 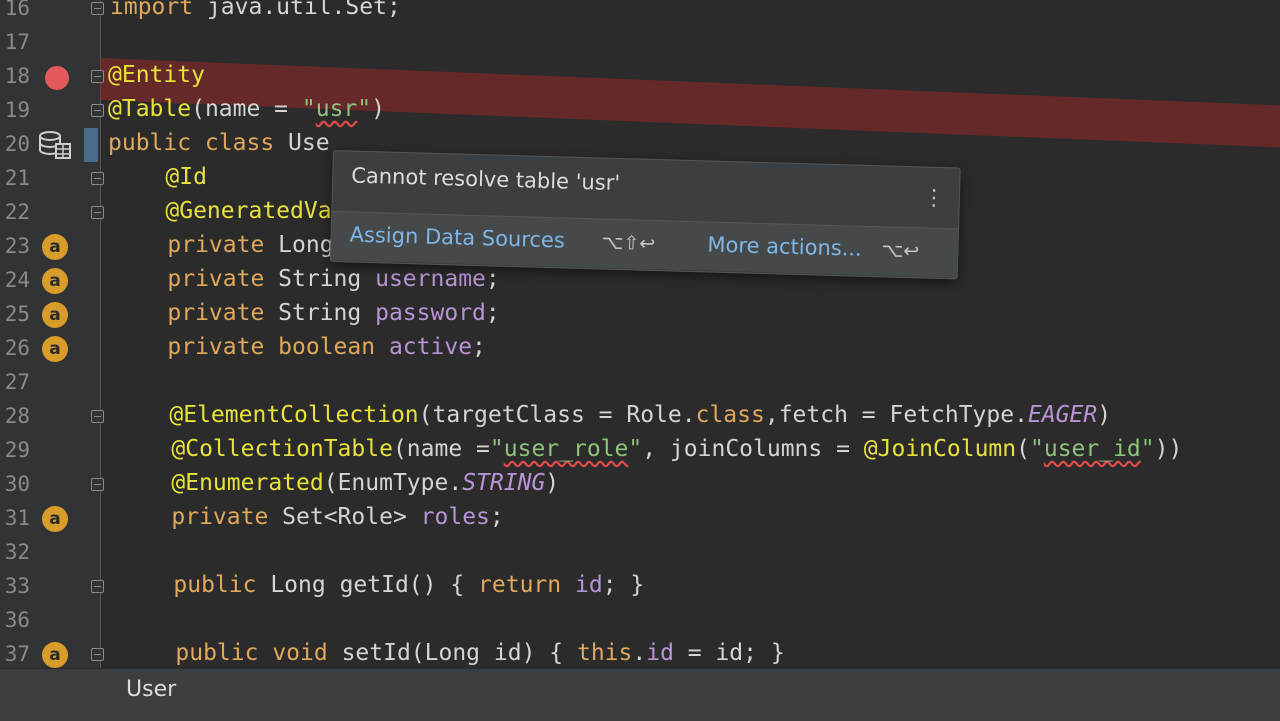 I want to click on line-number: 30, so click(x=15, y=484).